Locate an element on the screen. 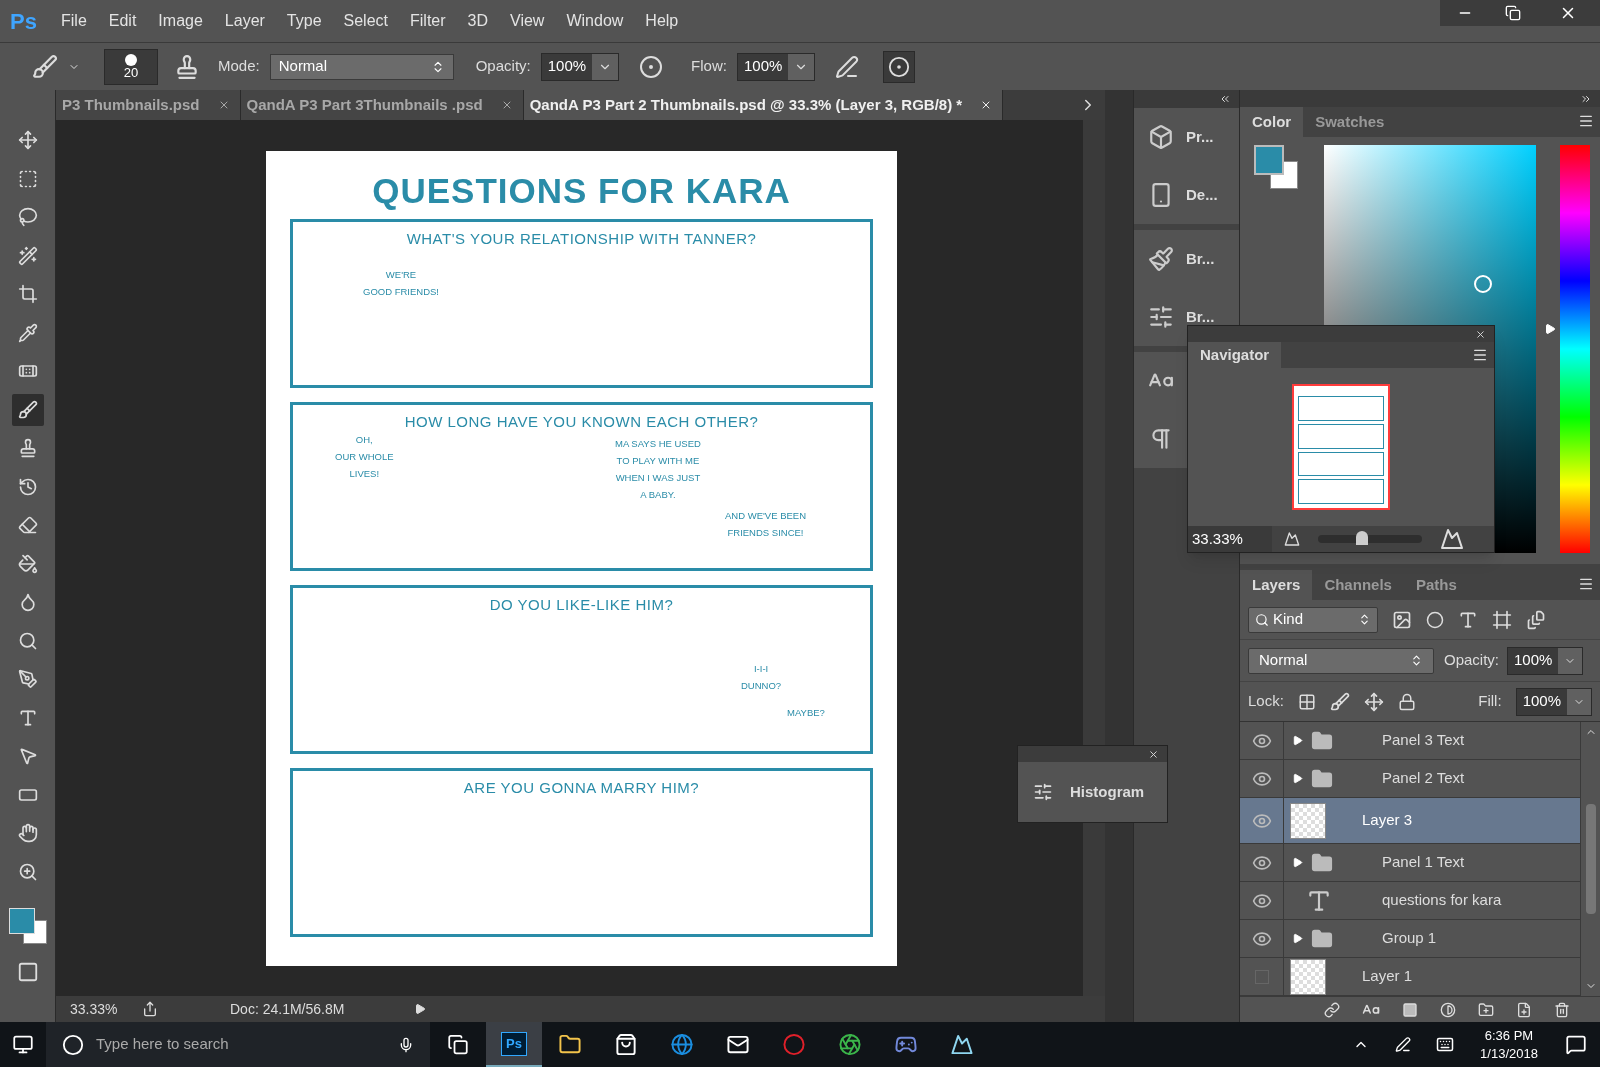 Image resolution: width=1600 pixels, height=1067 pixels. delete-icon is located at coordinates (1562, 1009).